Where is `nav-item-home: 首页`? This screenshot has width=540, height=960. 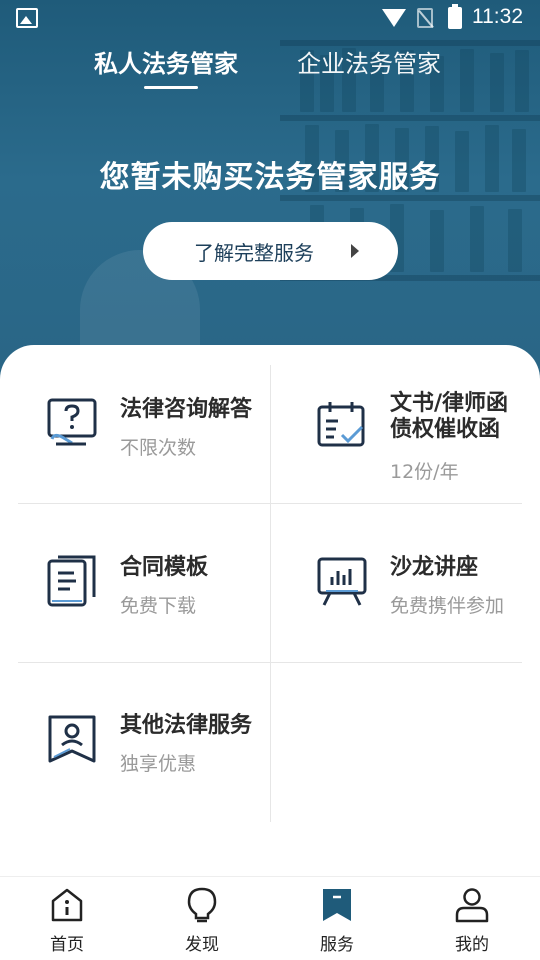
nav-item-home: 首页 is located at coordinates (67, 922).